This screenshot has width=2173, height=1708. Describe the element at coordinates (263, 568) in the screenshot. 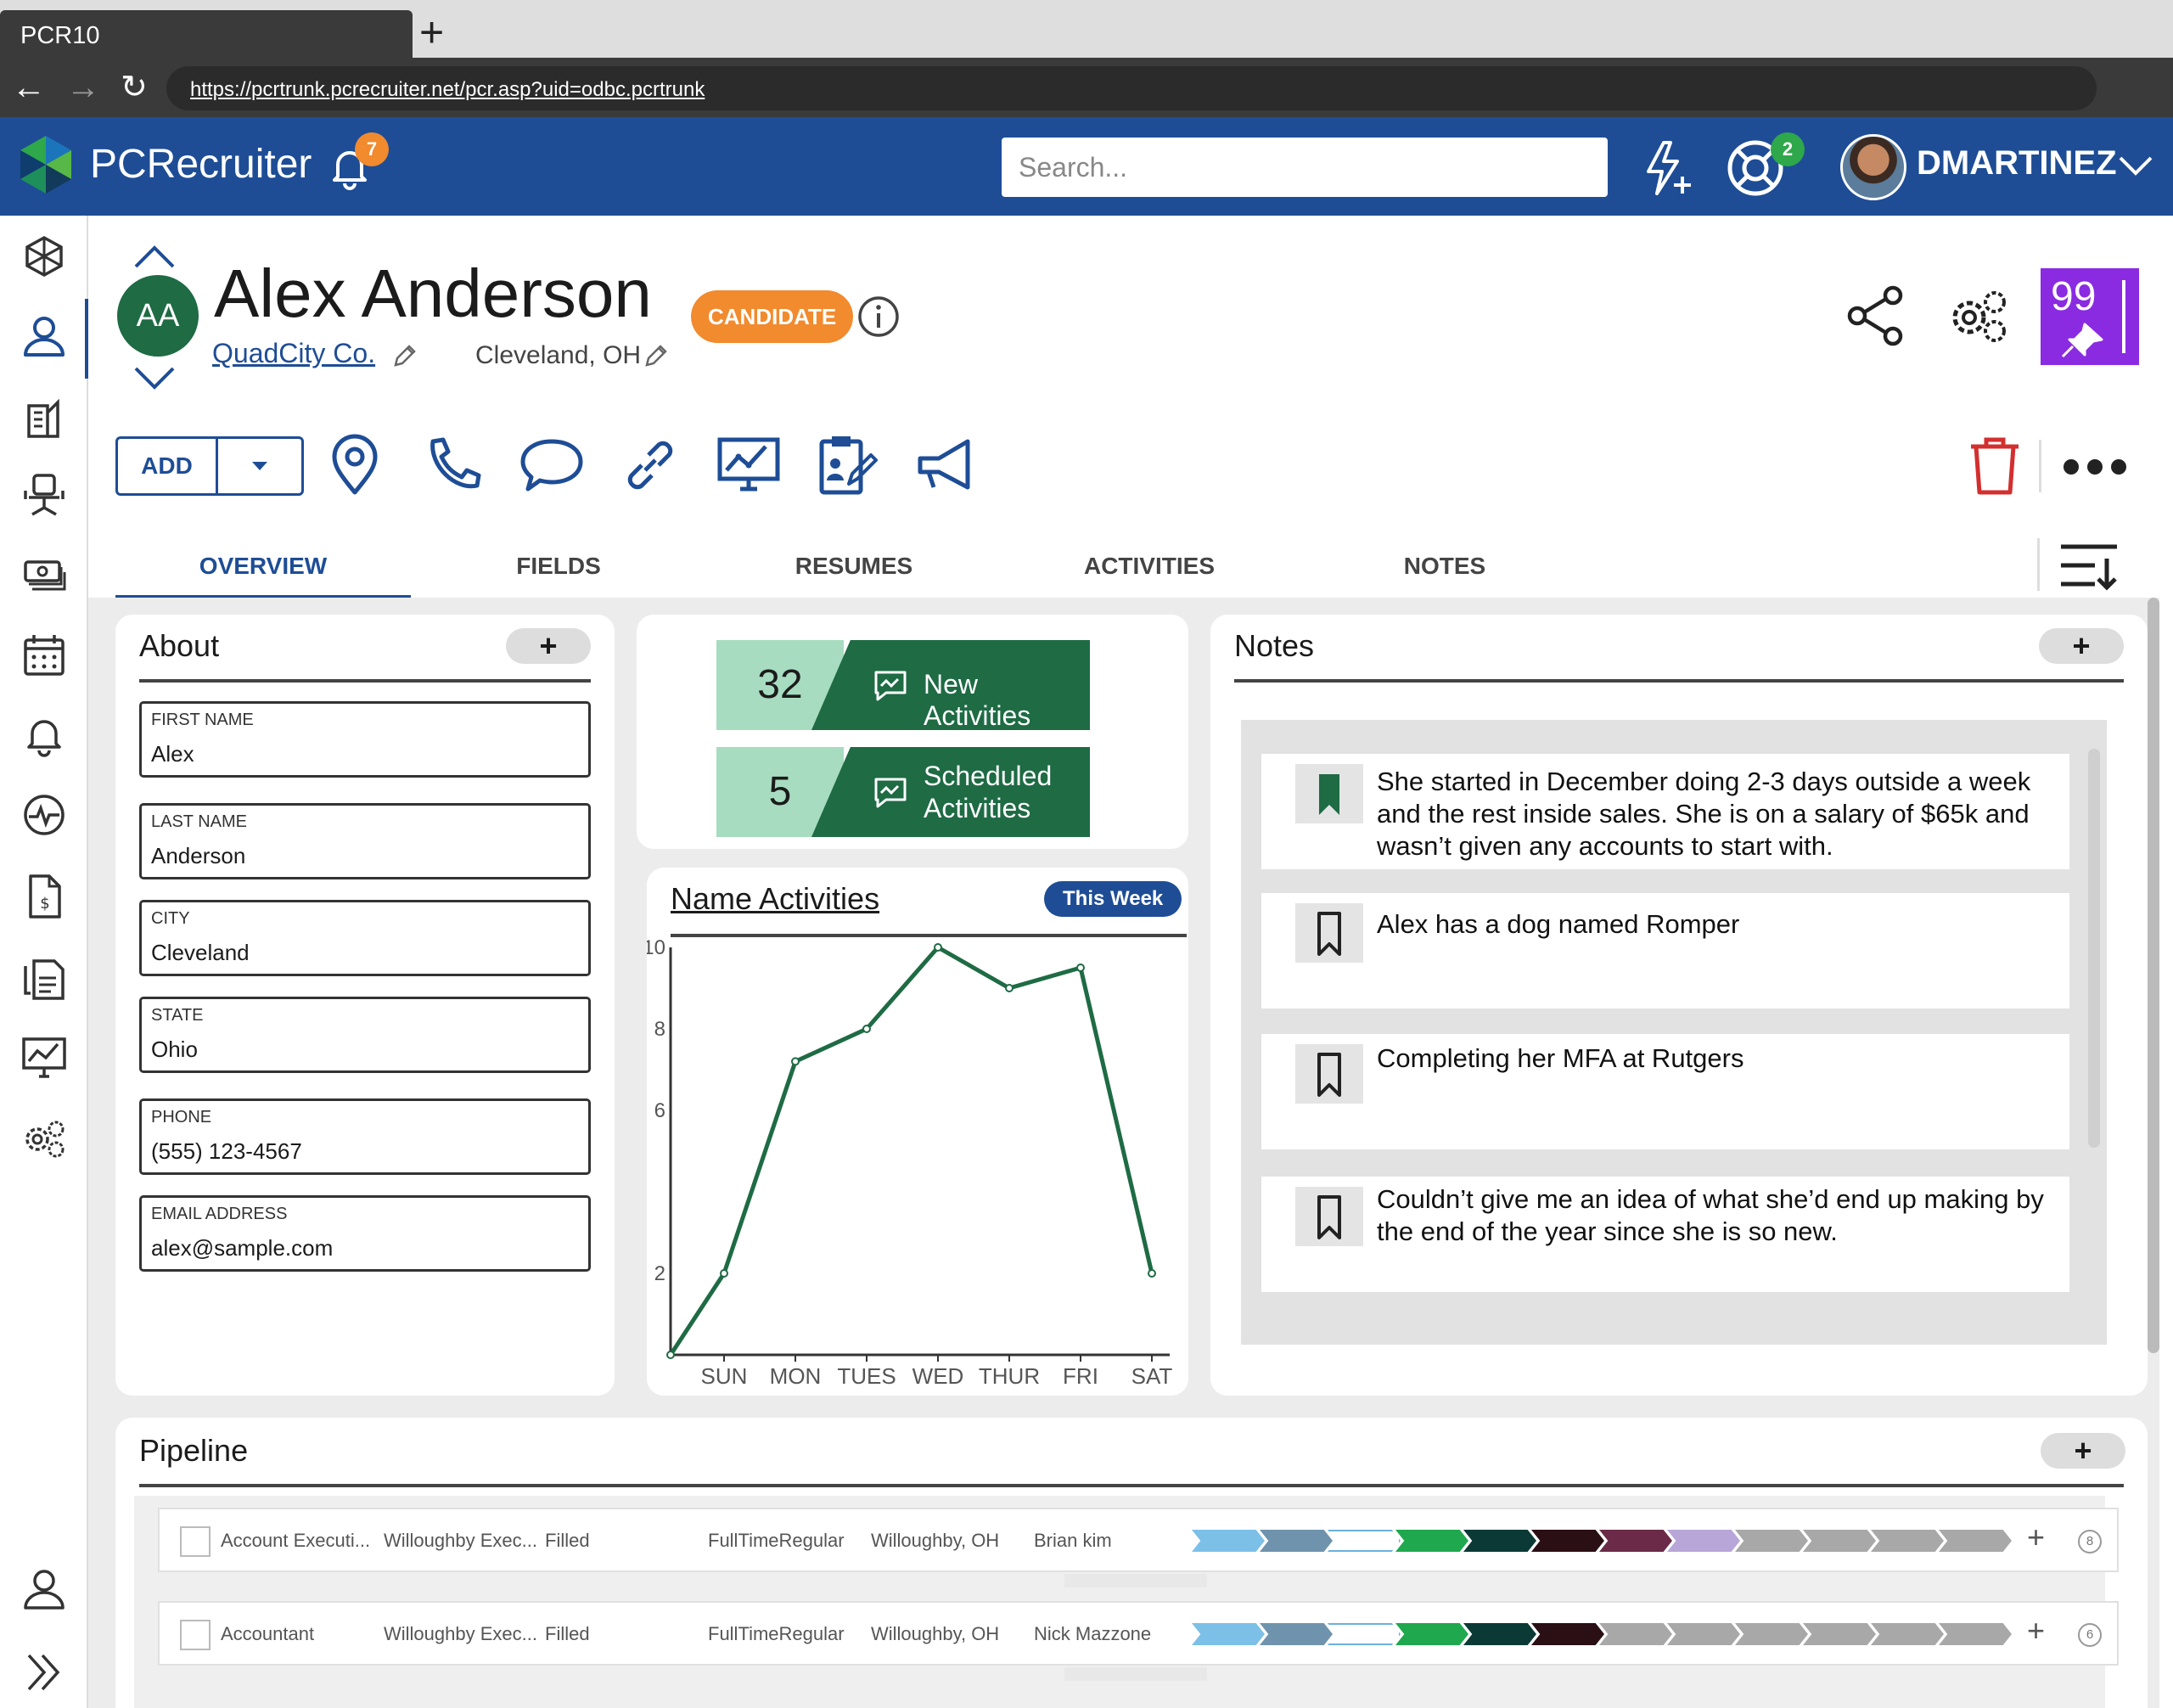

I see `tab-overview: OVERVIEW` at that location.